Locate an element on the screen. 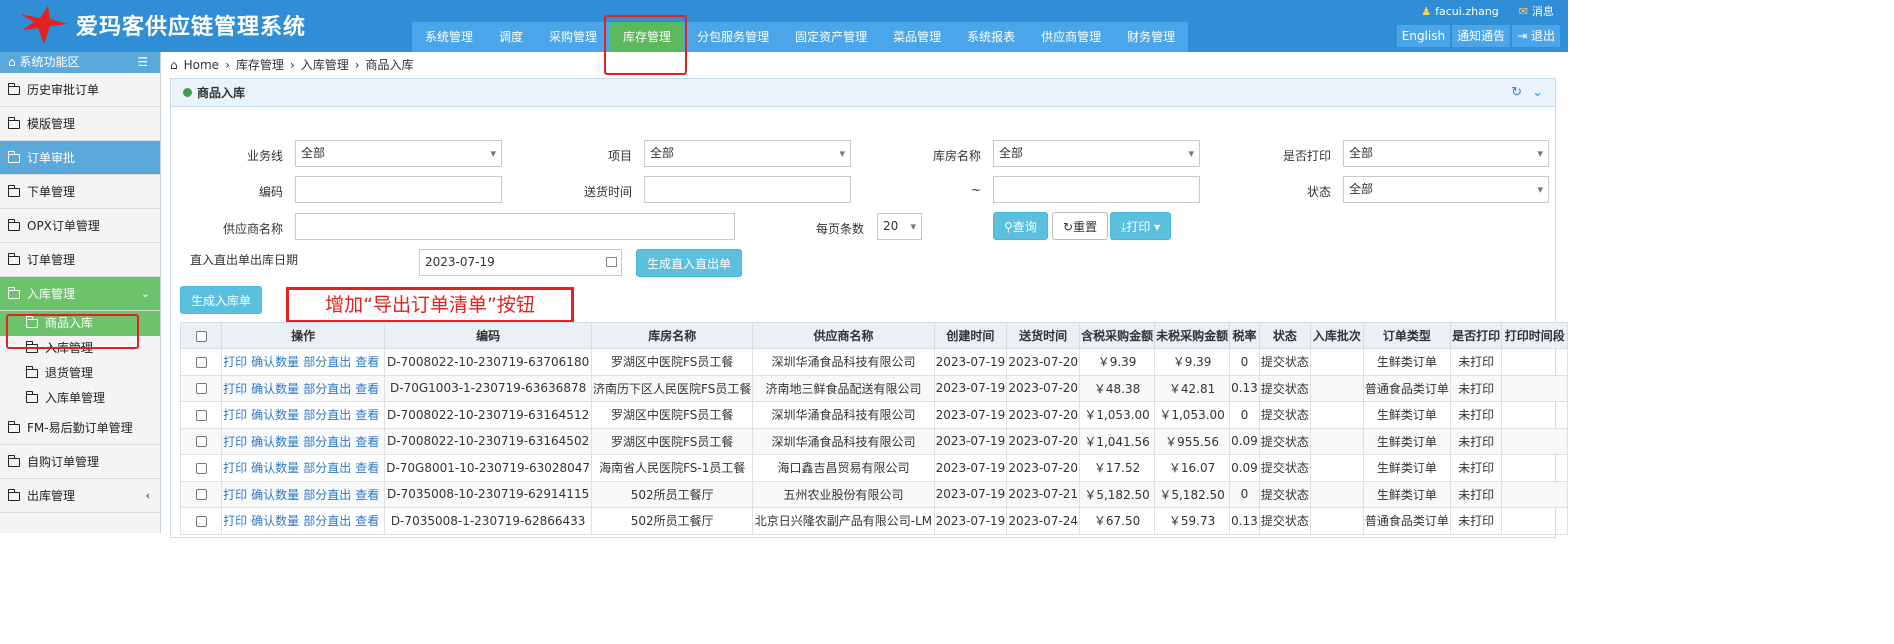  messages-link: ✉ 消息 is located at coordinates (1536, 11).